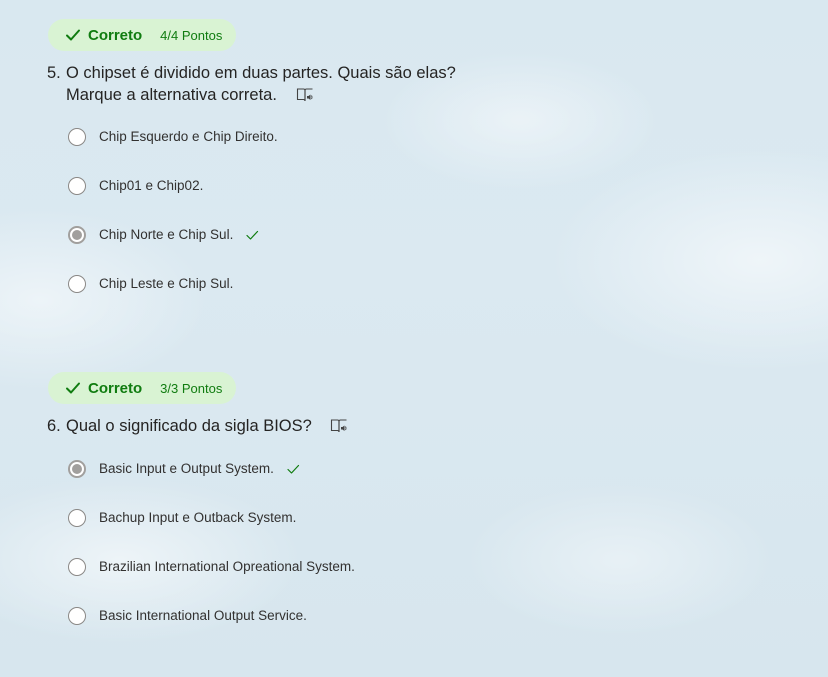  I want to click on option-label: Basic Input e Output System., so click(186, 468).